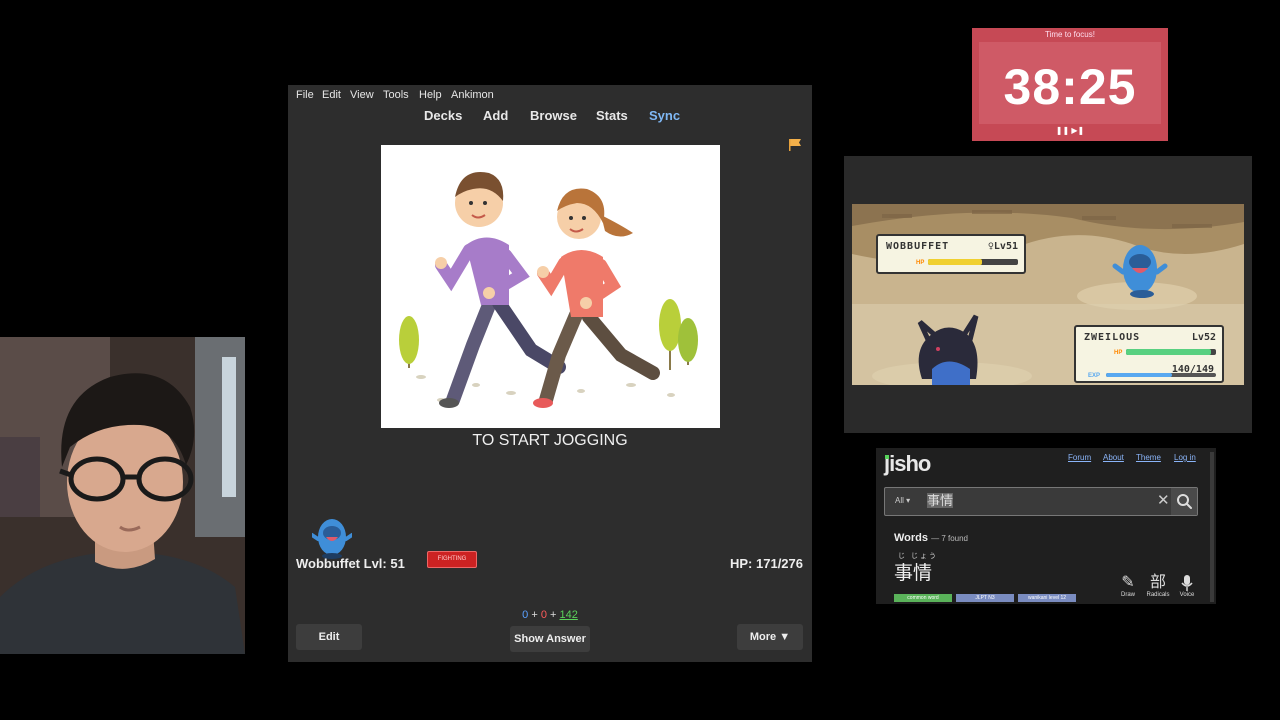 This screenshot has height=720, width=1280. I want to click on timer-title: Time to focus!, so click(1070, 34).